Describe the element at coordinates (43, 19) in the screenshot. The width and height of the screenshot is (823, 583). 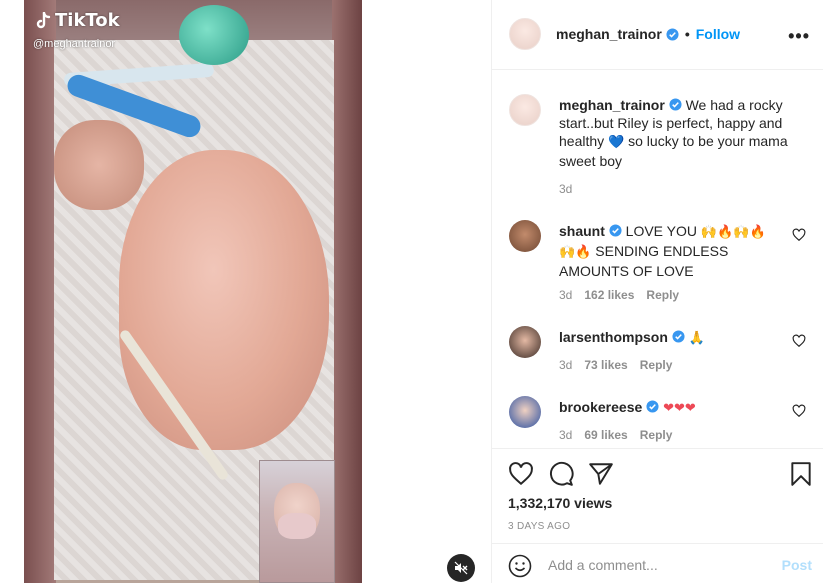
I see `tiktok-logo-icon` at that location.